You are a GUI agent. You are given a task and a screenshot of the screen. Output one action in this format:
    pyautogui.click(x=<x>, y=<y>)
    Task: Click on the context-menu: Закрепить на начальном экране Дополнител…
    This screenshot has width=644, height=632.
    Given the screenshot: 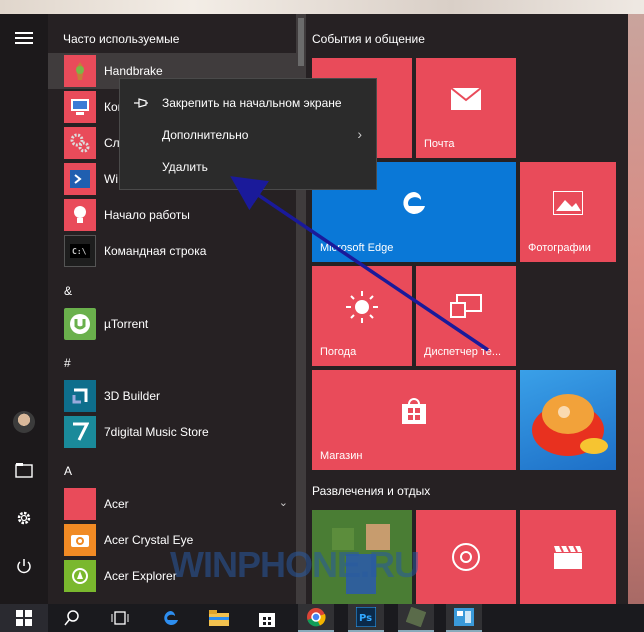 What is the action you would take?
    pyautogui.click(x=248, y=134)
    